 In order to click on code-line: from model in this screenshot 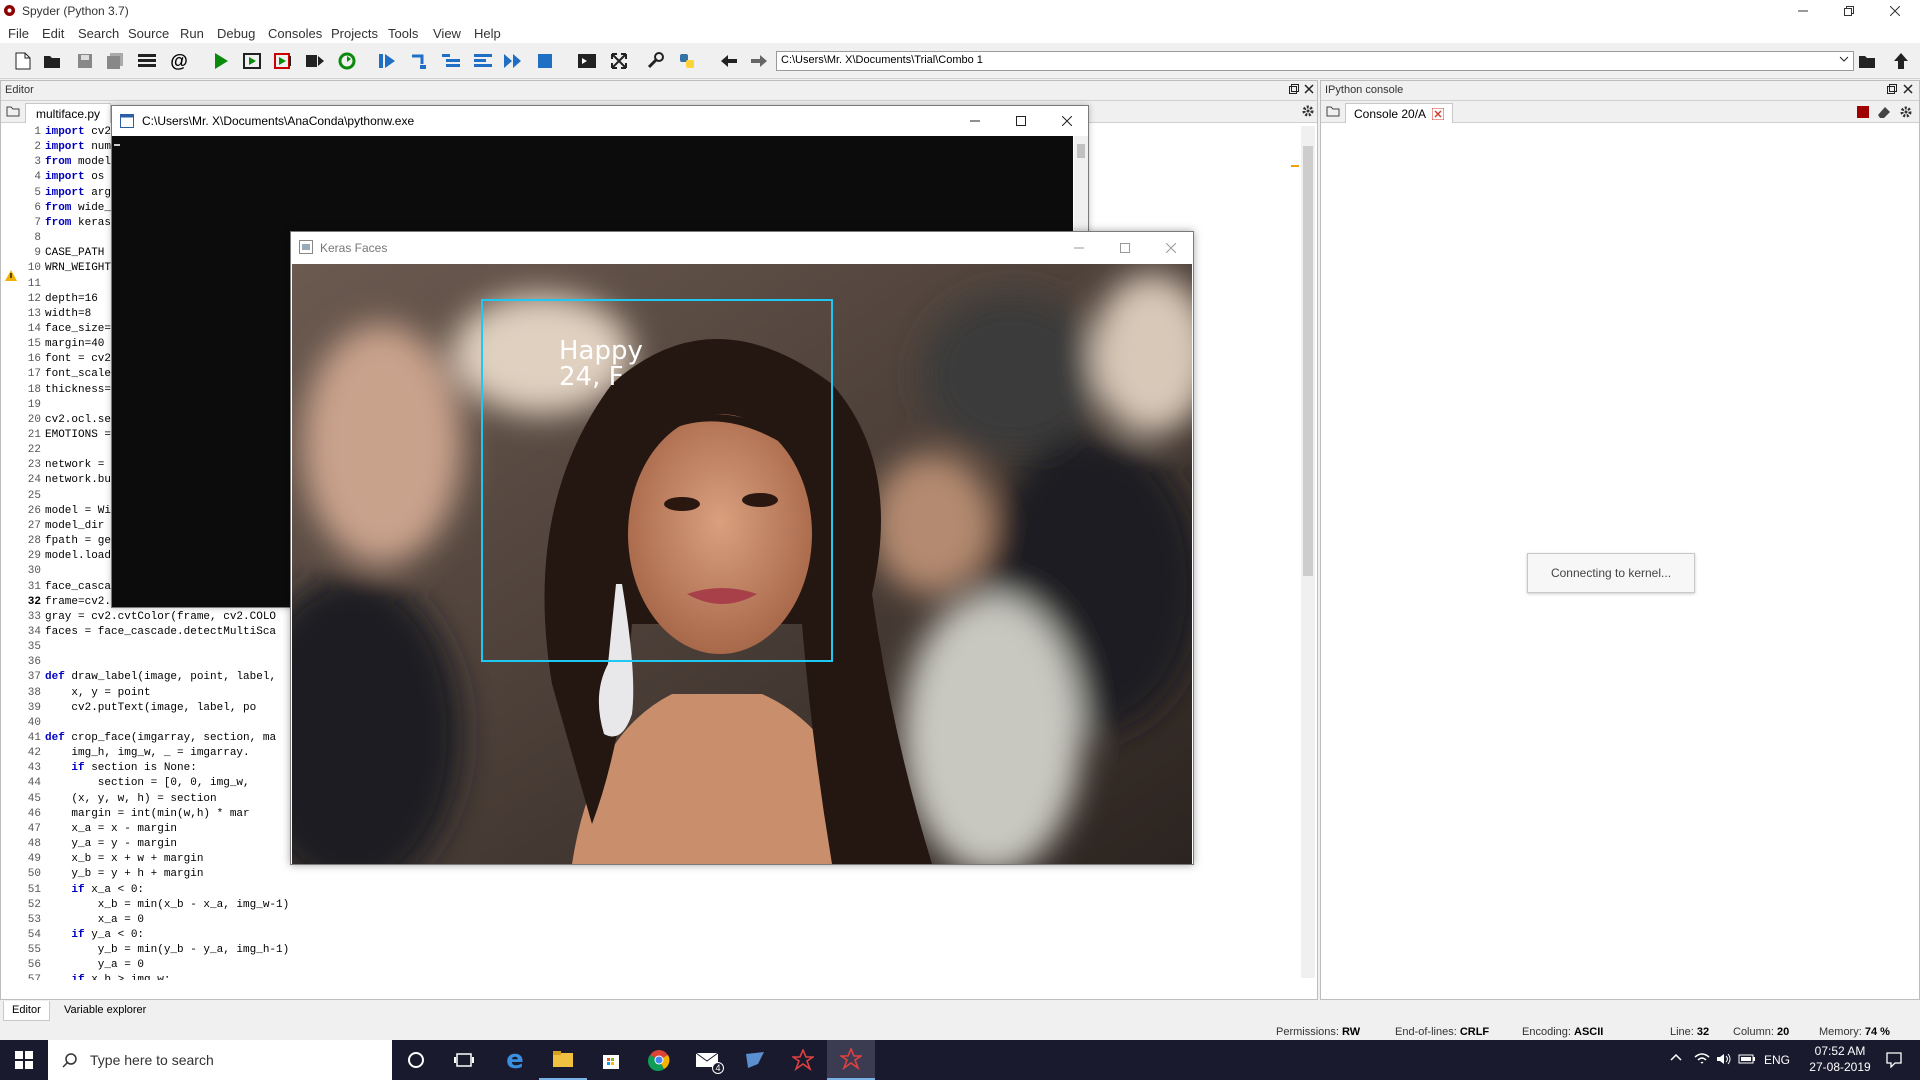, I will do `click(78, 162)`.